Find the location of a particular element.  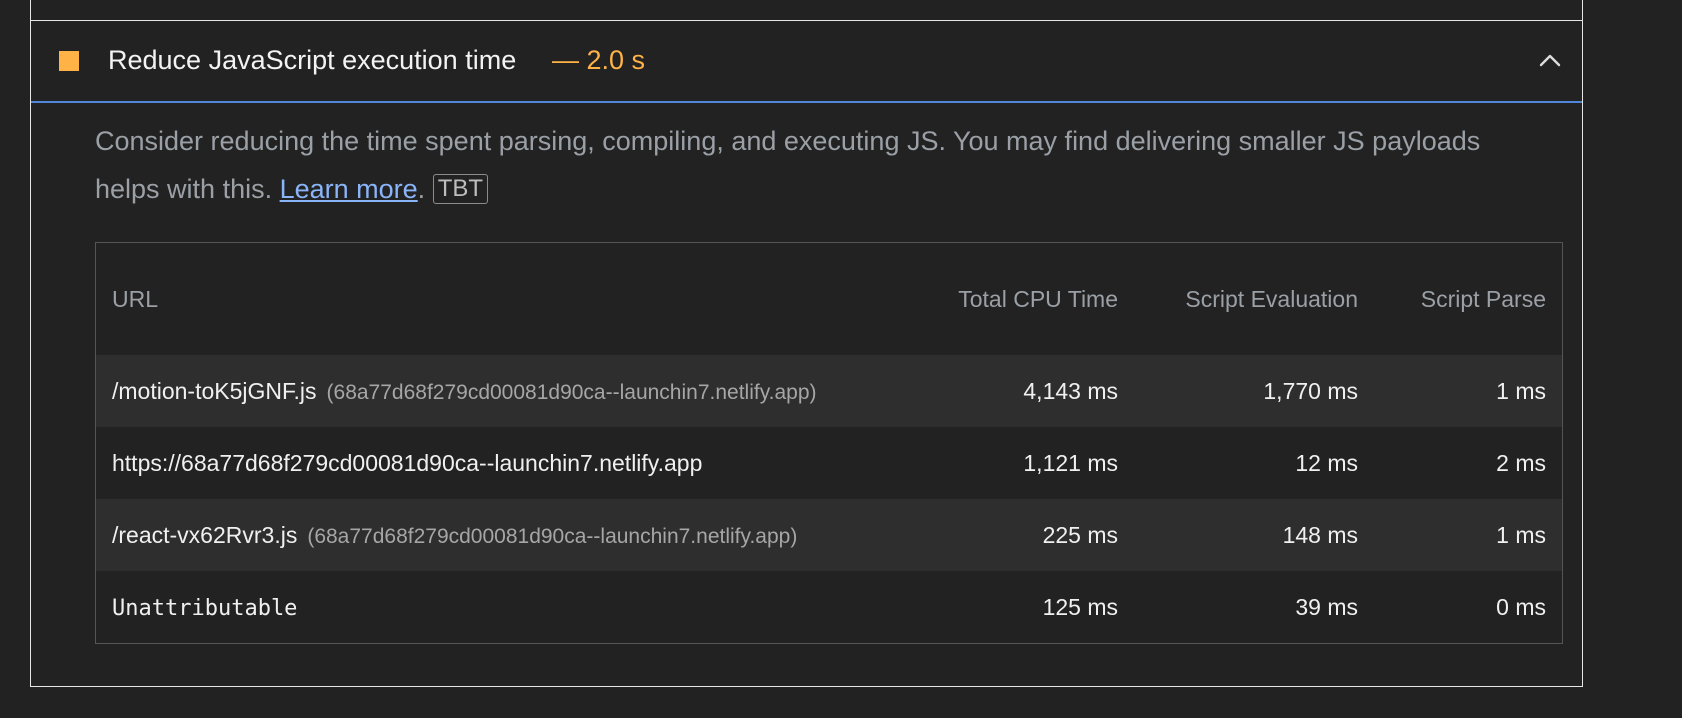

url-path: /motion-toK5jGNF.js is located at coordinates (214, 390).